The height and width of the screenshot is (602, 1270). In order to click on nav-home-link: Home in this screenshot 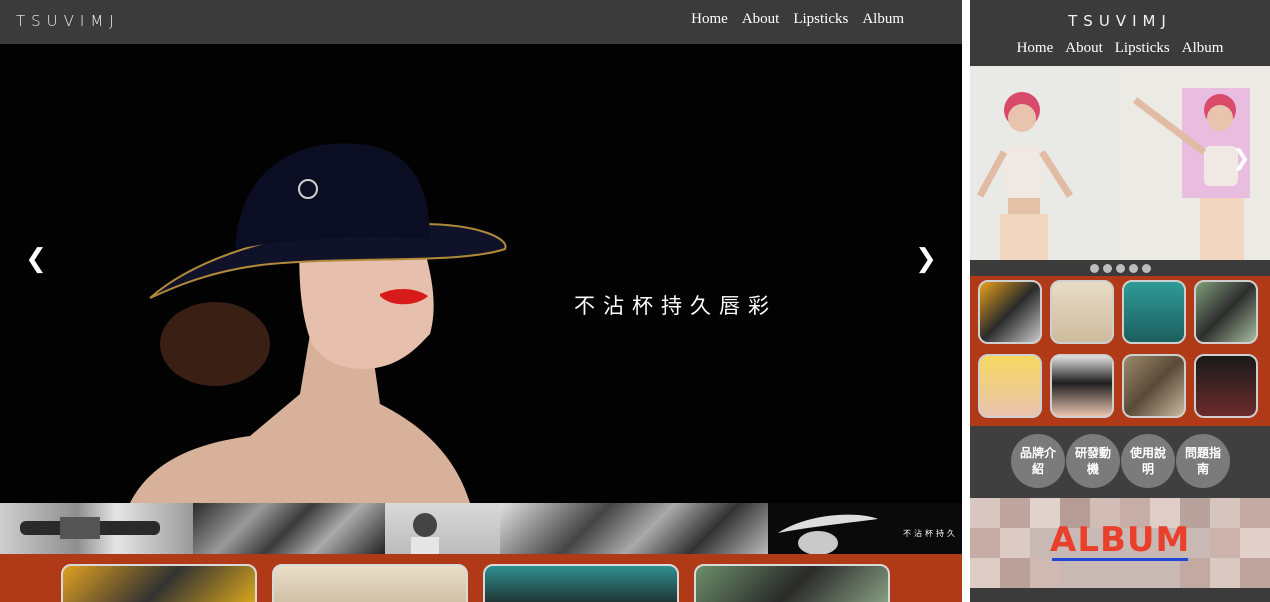, I will do `click(709, 19)`.